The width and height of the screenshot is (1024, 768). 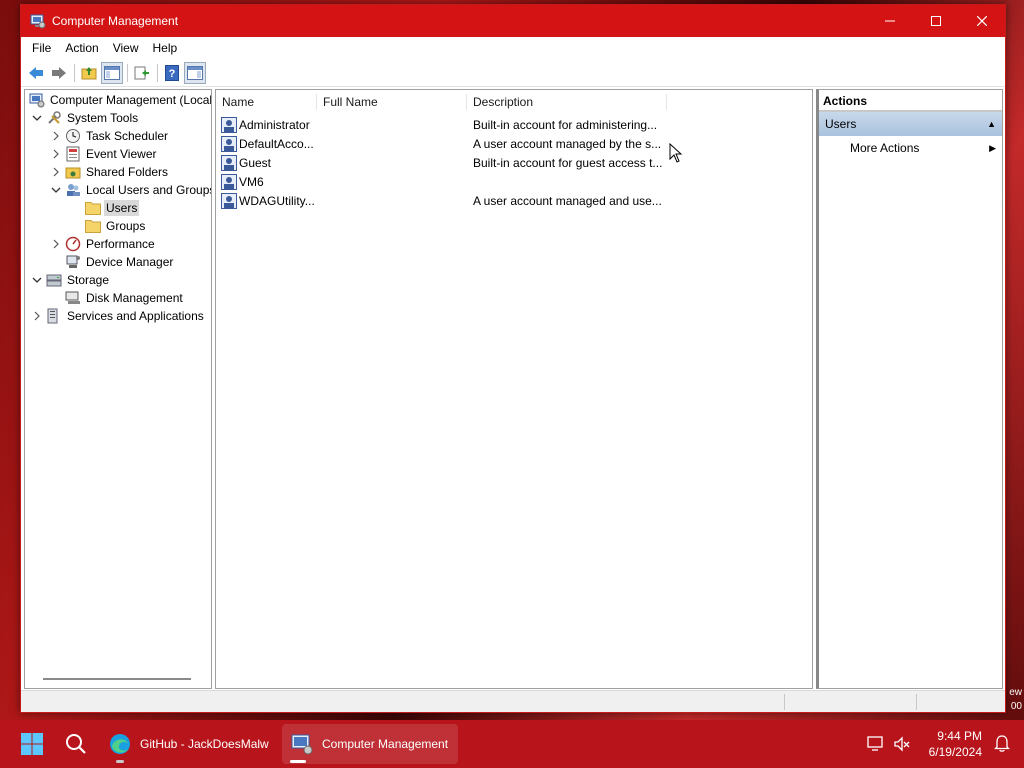 What do you see at coordinates (251, 182) in the screenshot?
I see `cell-name: VM6` at bounding box center [251, 182].